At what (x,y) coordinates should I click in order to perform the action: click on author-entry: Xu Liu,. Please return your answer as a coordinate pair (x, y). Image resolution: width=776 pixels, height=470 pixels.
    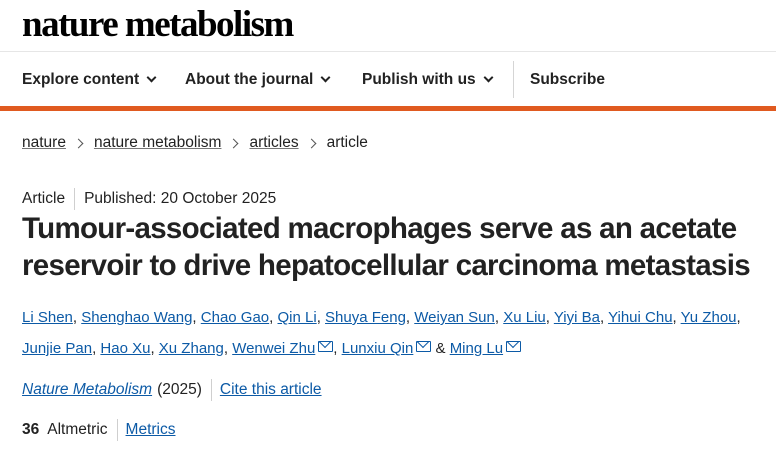
    Looking at the image, I should click on (528, 317).